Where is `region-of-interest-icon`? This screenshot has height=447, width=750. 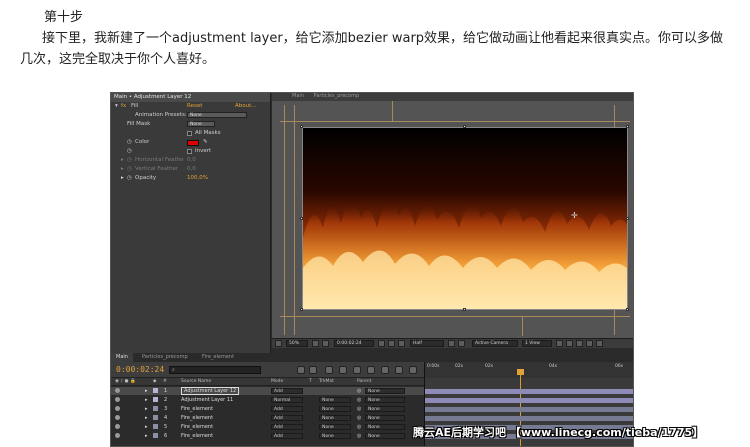
region-of-interest-icon is located at coordinates (451, 343).